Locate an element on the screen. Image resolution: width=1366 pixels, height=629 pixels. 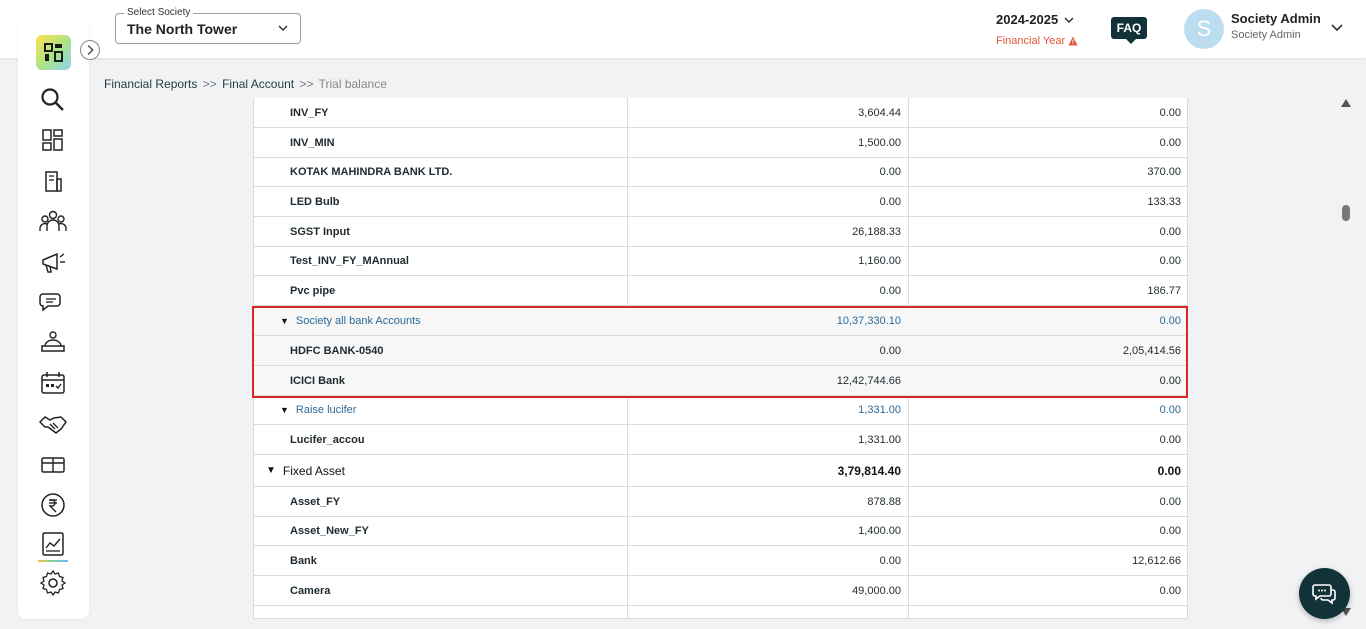
account-name: SGST Input is located at coordinates (320, 231).